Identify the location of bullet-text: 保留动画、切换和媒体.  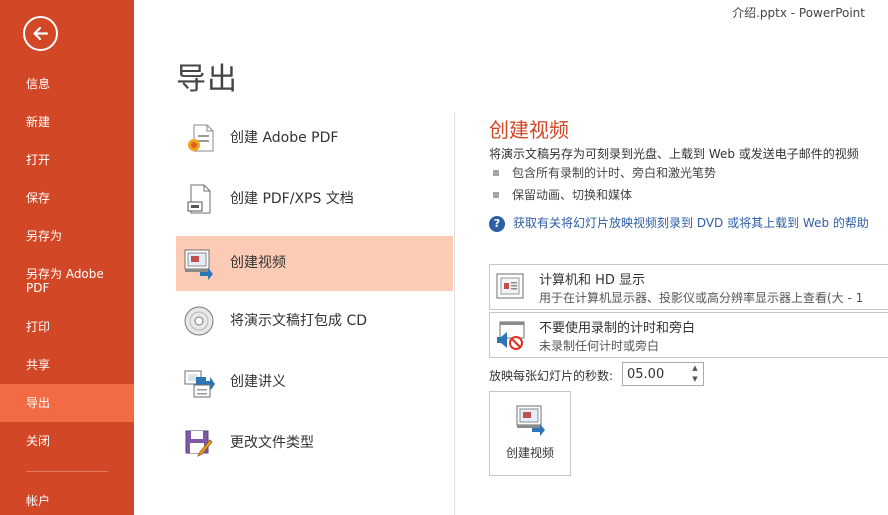
(572, 195).